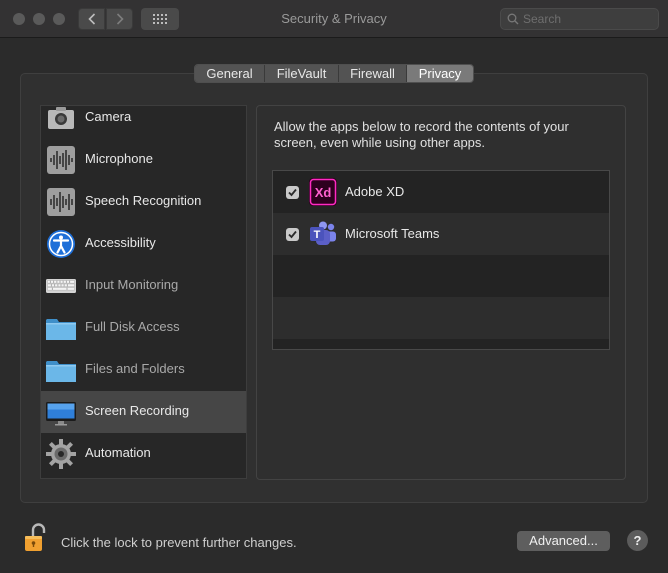 The height and width of the screenshot is (573, 668). Describe the element at coordinates (230, 73) in the screenshot. I see `tab-general: General` at that location.